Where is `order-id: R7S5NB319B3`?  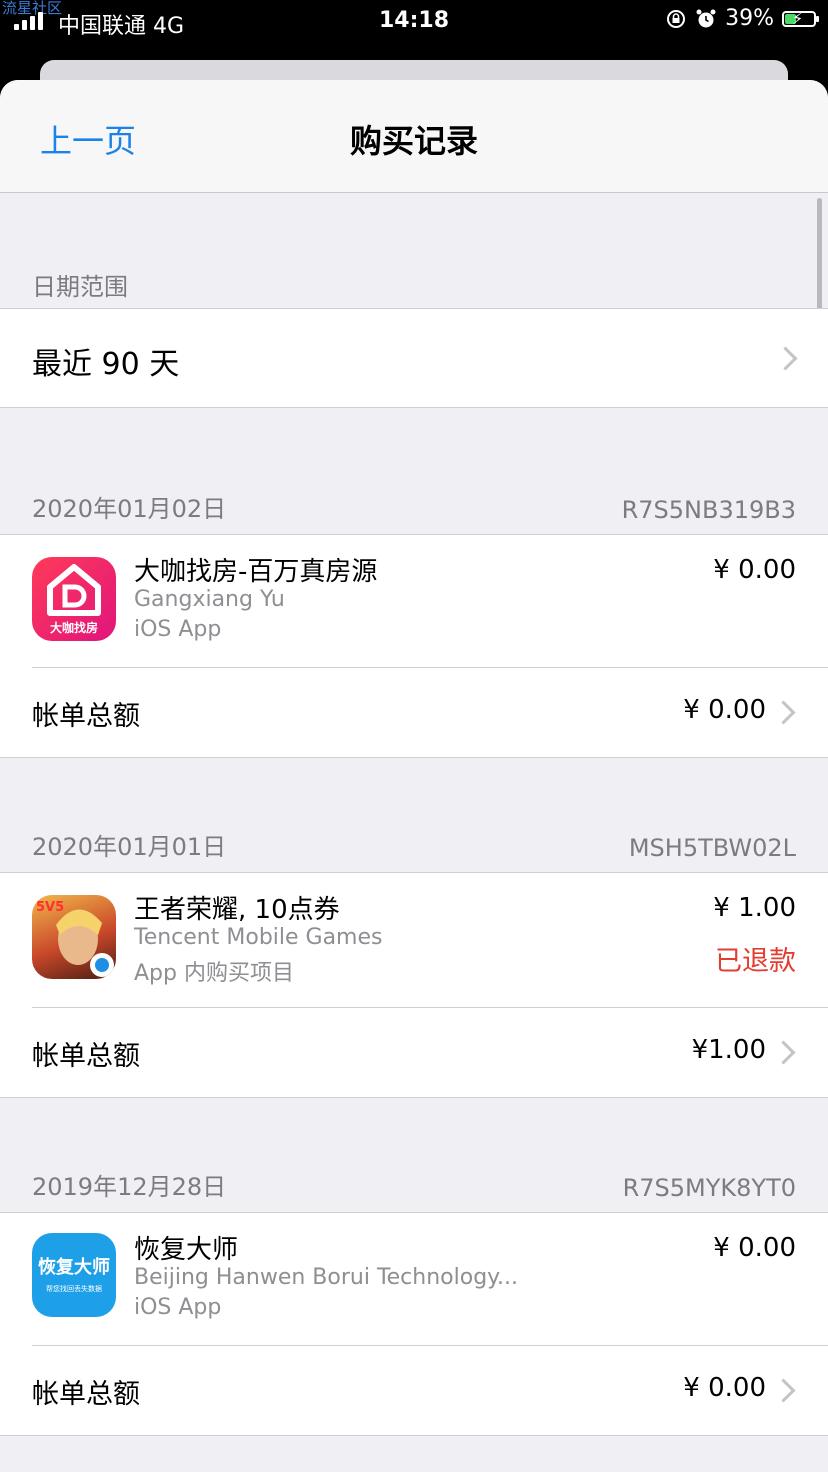 order-id: R7S5NB319B3 is located at coordinates (708, 510).